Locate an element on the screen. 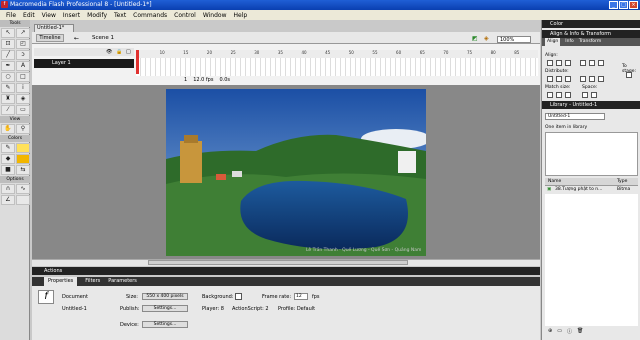 This screenshot has height=340, width=640. scene-breadcrumb: Scene 1 is located at coordinates (103, 38).